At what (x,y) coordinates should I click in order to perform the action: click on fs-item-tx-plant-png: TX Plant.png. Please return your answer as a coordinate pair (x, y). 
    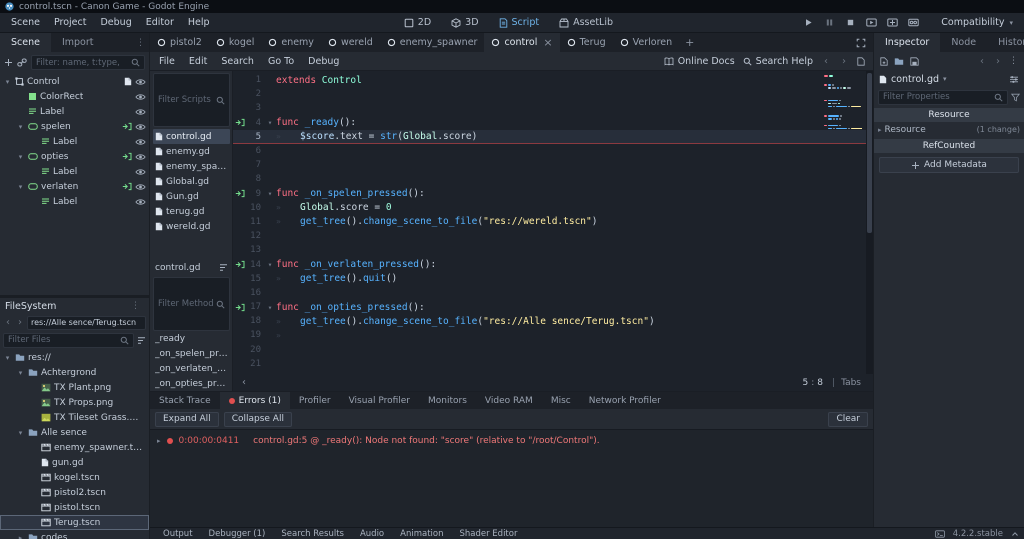
    Looking at the image, I should click on (74, 387).